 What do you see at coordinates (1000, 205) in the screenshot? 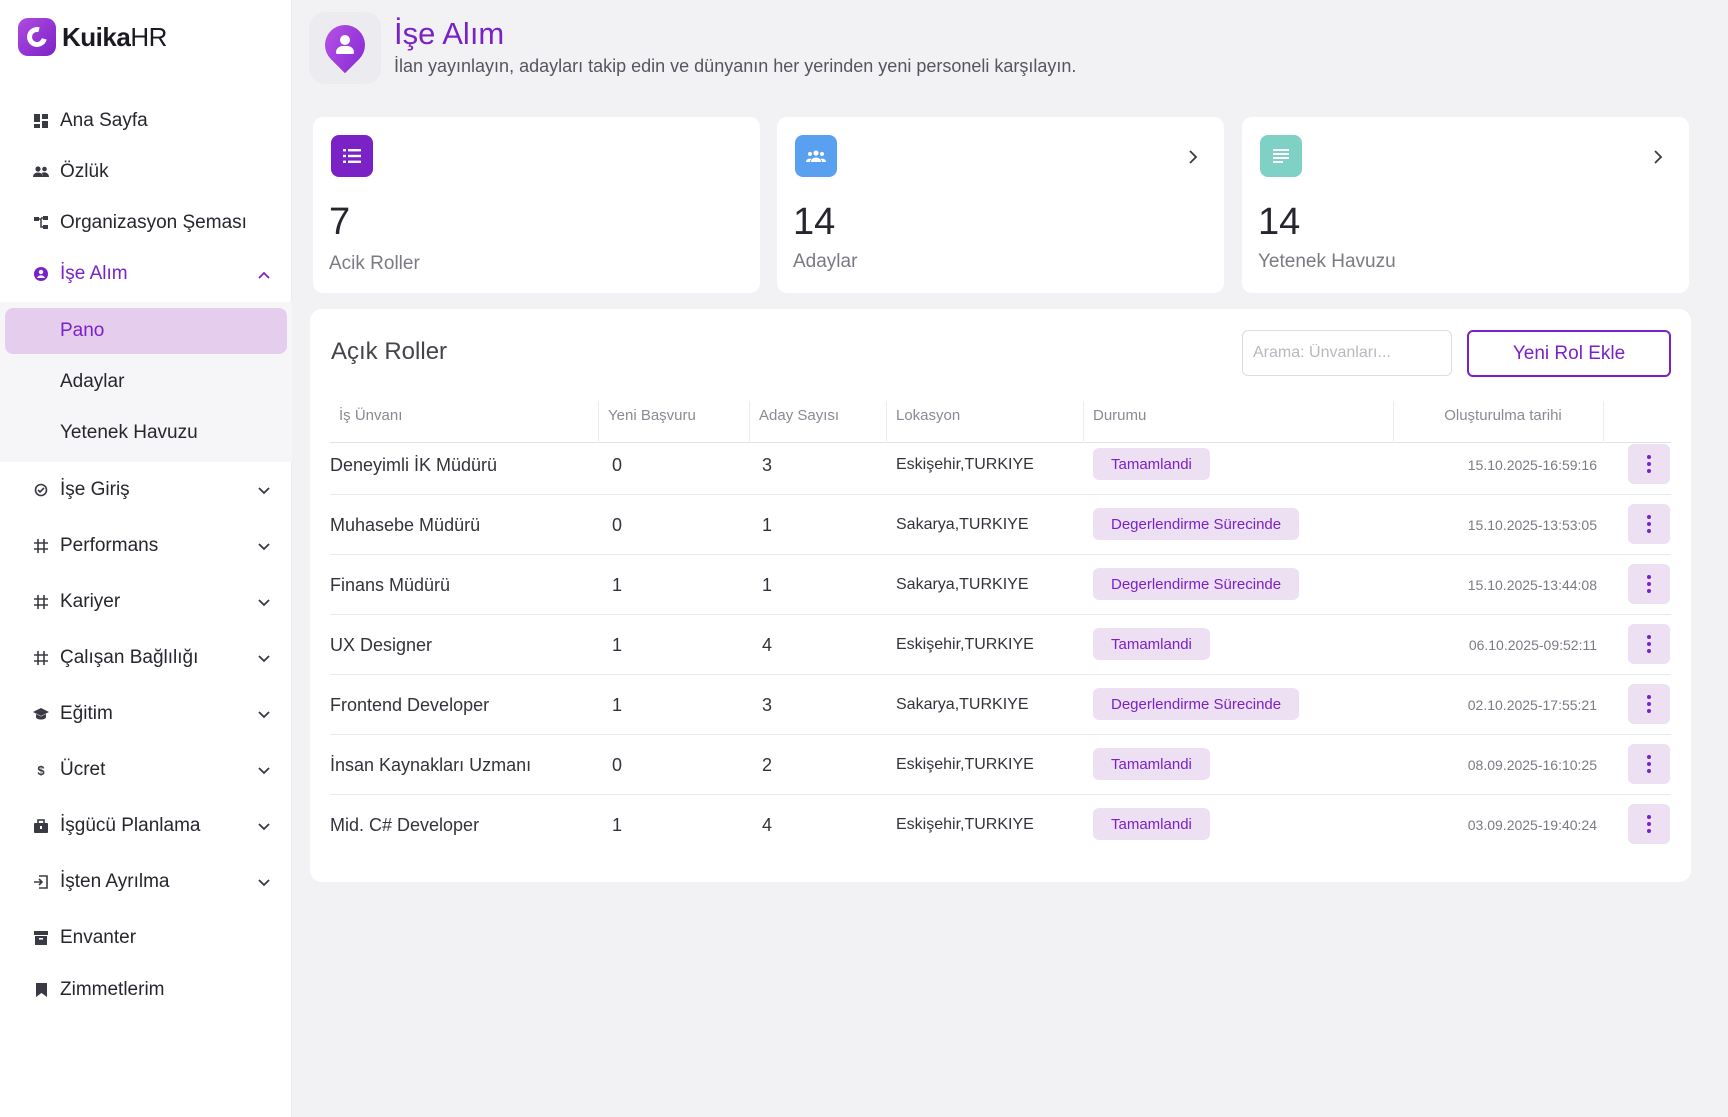
I see `stat-card-adaylar: 14 Adaylar` at bounding box center [1000, 205].